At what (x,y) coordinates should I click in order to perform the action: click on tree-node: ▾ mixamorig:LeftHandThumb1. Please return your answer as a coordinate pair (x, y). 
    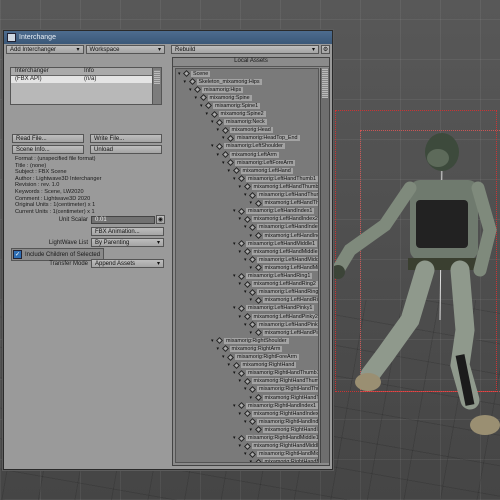
    Looking at the image, I should click on (275, 179).